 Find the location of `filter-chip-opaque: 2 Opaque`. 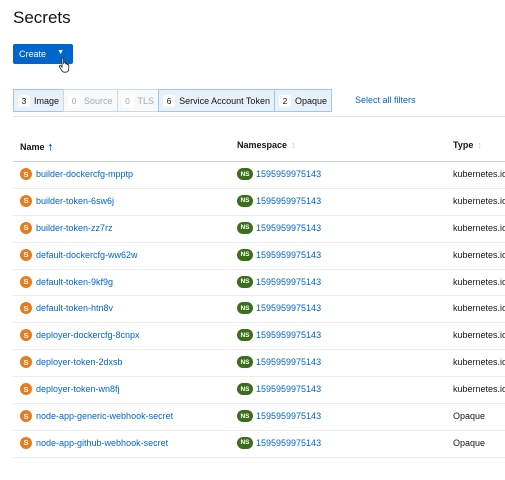

filter-chip-opaque: 2 Opaque is located at coordinates (302, 100).